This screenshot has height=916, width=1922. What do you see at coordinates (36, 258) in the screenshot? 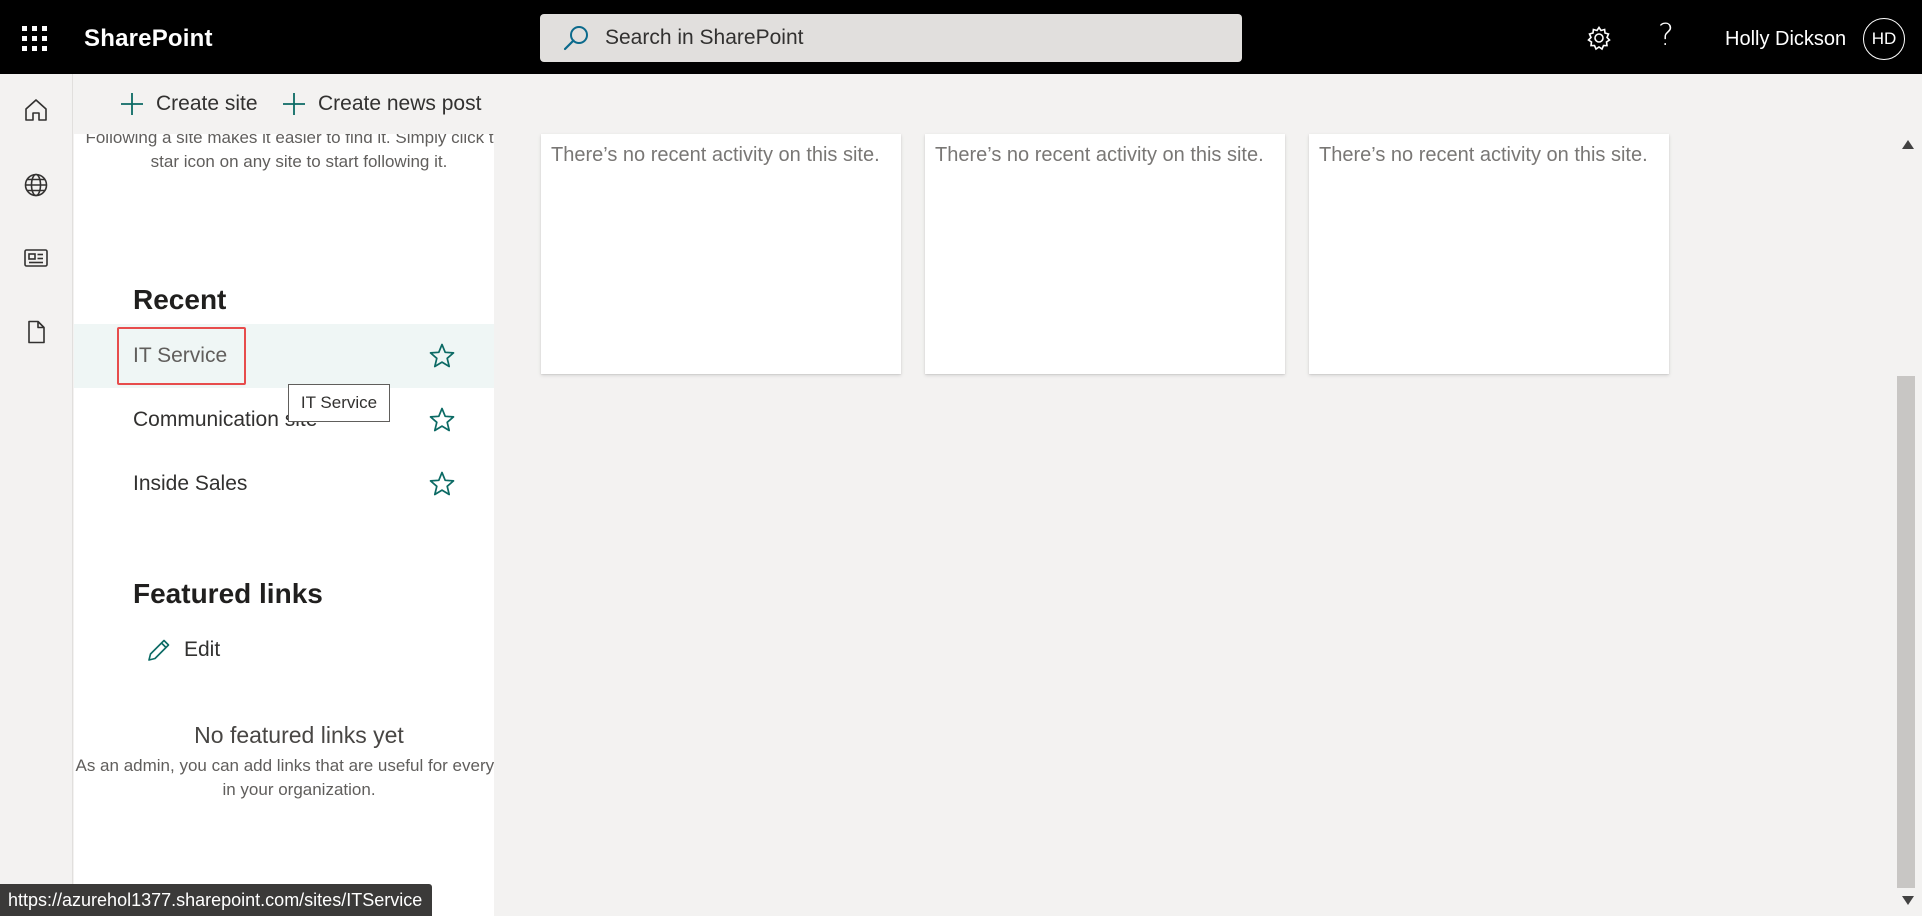
I see `news-icon` at bounding box center [36, 258].